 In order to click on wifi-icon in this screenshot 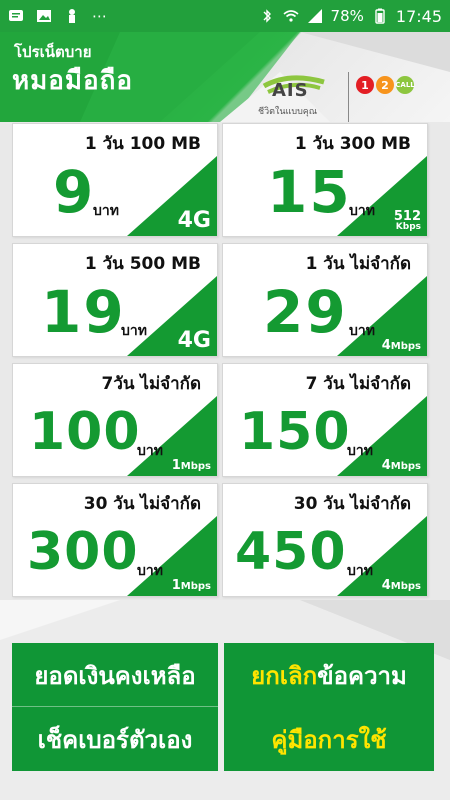, I will do `click(291, 16)`.